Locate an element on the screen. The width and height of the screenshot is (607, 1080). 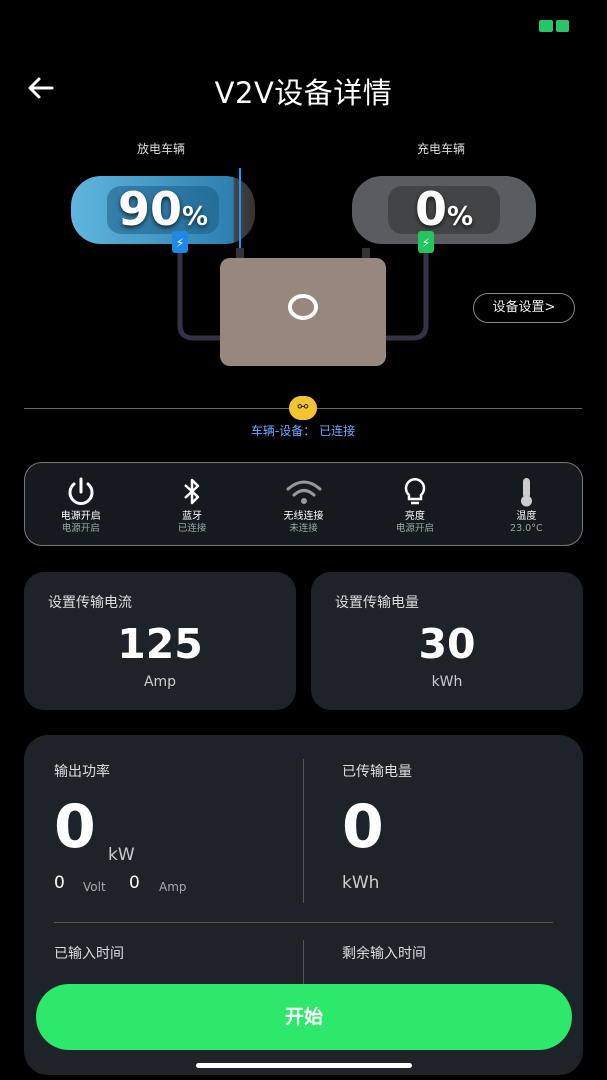
transfer-energy-card: 设置传输电量 30 kWh is located at coordinates (447, 641).